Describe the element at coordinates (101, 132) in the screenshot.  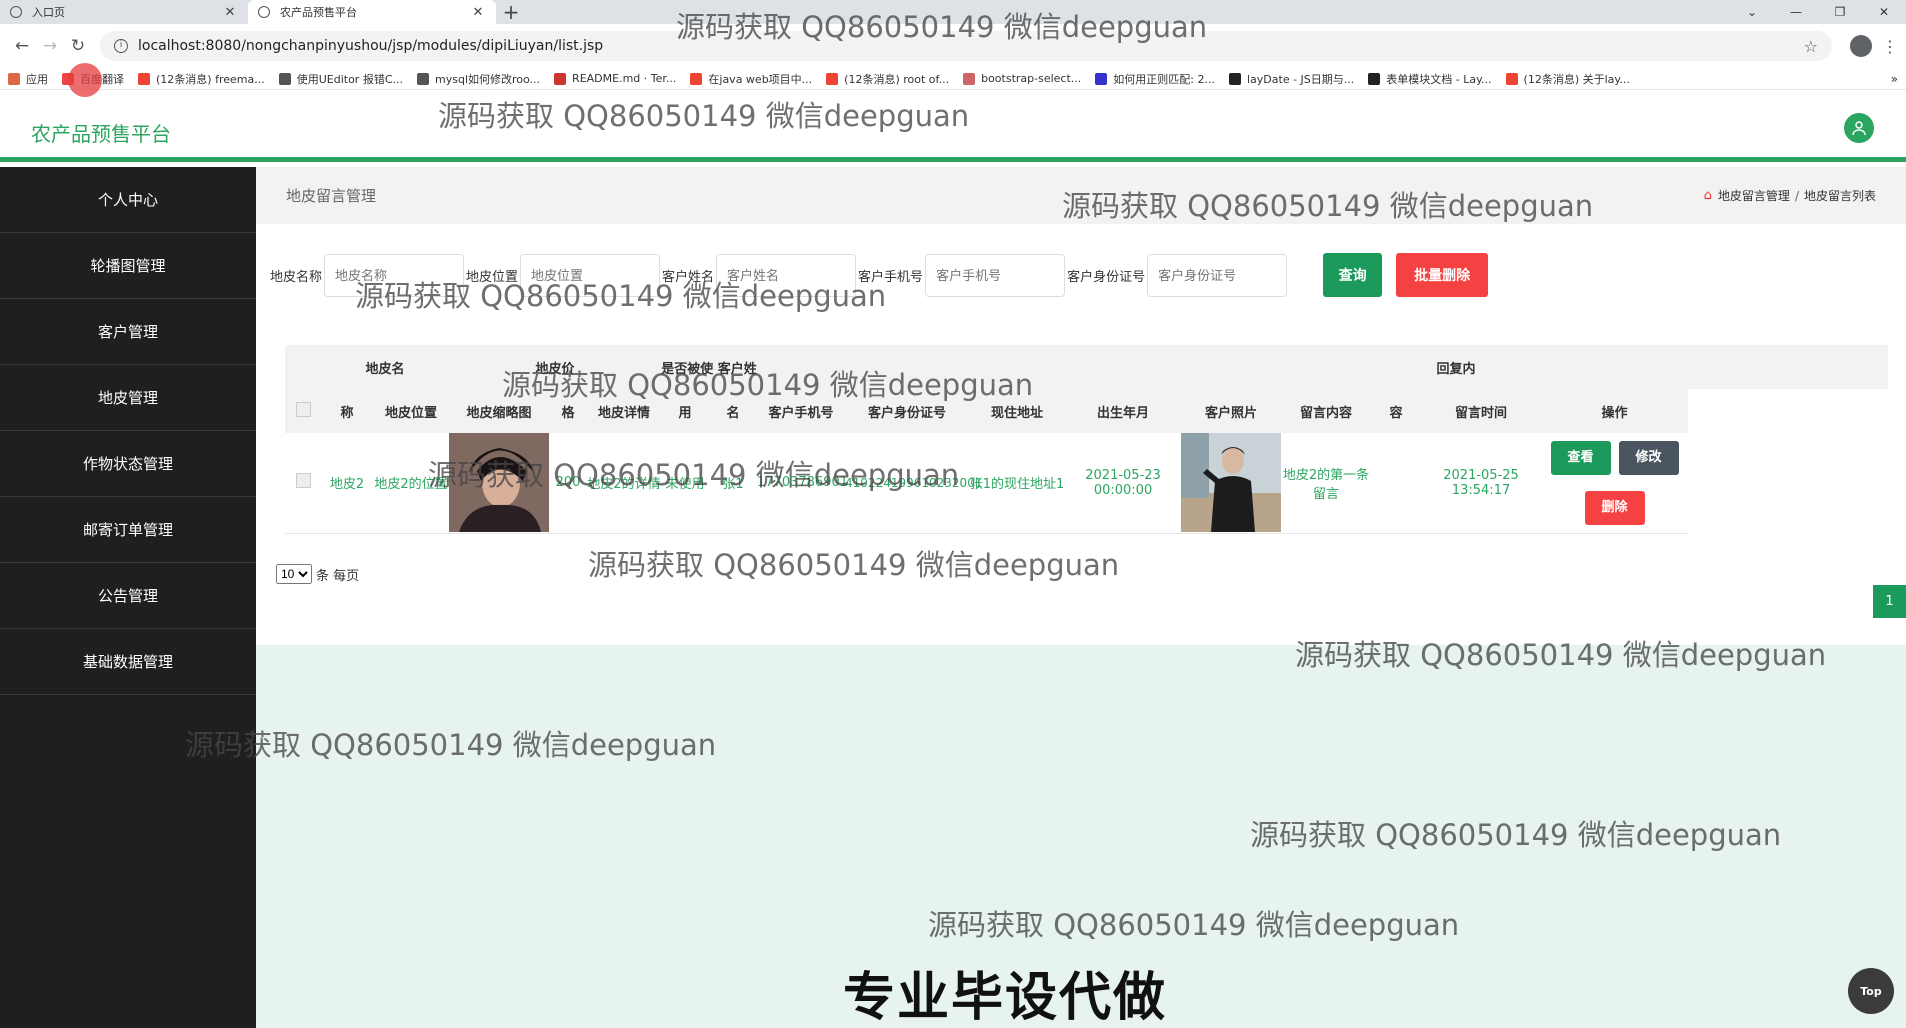
I see `app-logo: 农产品预售平台` at that location.